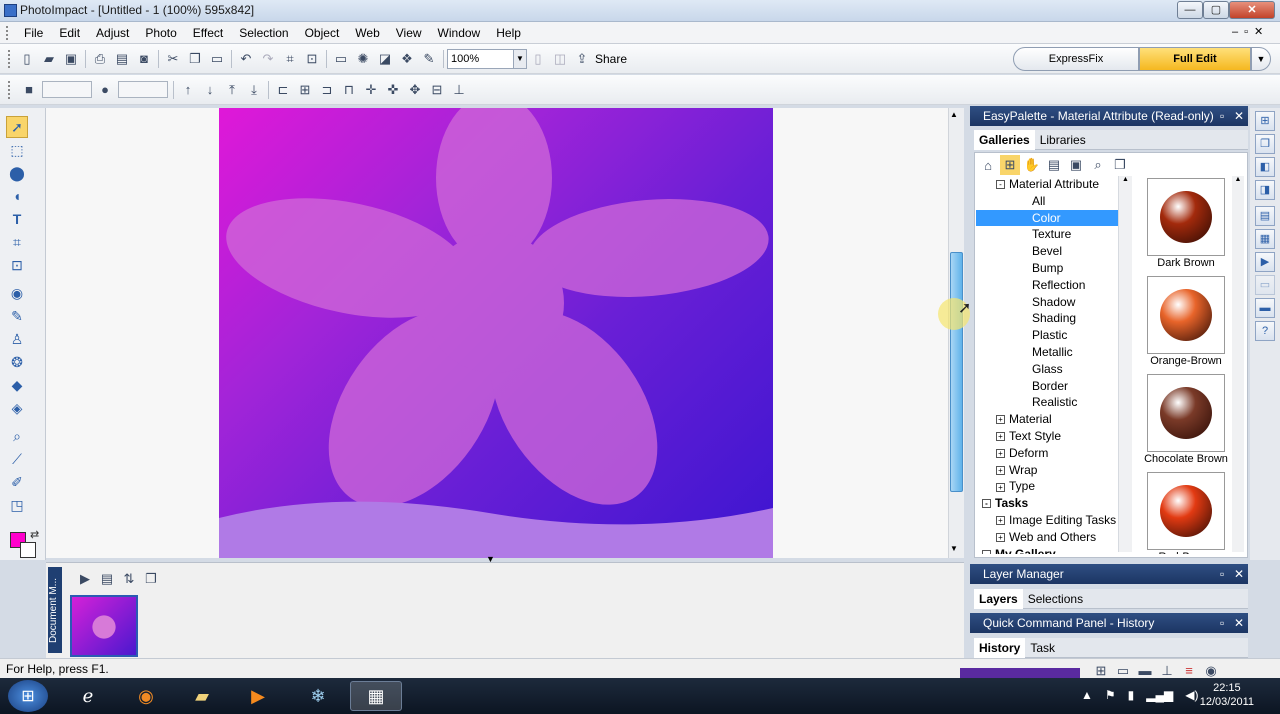 Image resolution: width=1280 pixels, height=714 pixels. I want to click on send-bottom-icon: ⤓, so click(254, 90).